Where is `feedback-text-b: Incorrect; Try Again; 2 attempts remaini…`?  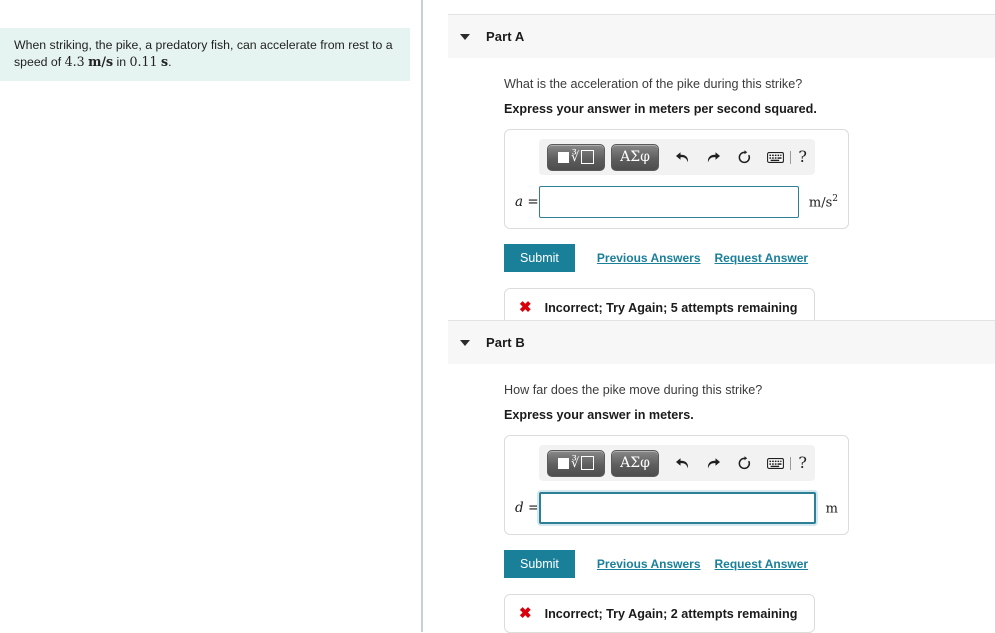 feedback-text-b: Incorrect; Try Again; 2 attempts remaini… is located at coordinates (671, 613).